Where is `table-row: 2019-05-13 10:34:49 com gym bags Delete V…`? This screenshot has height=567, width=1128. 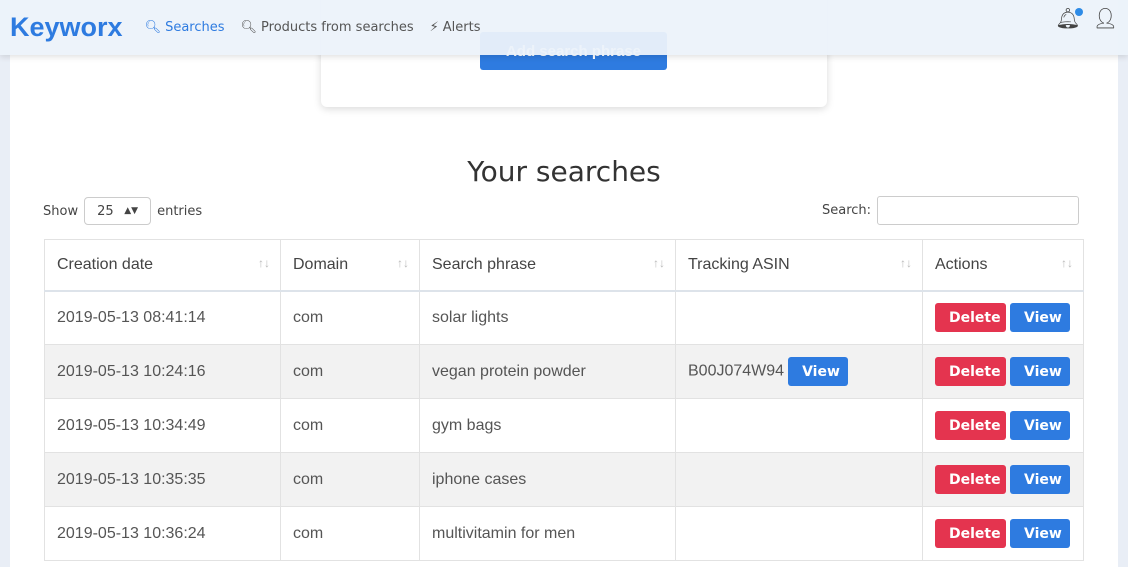 table-row: 2019-05-13 10:34:49 com gym bags Delete V… is located at coordinates (564, 425).